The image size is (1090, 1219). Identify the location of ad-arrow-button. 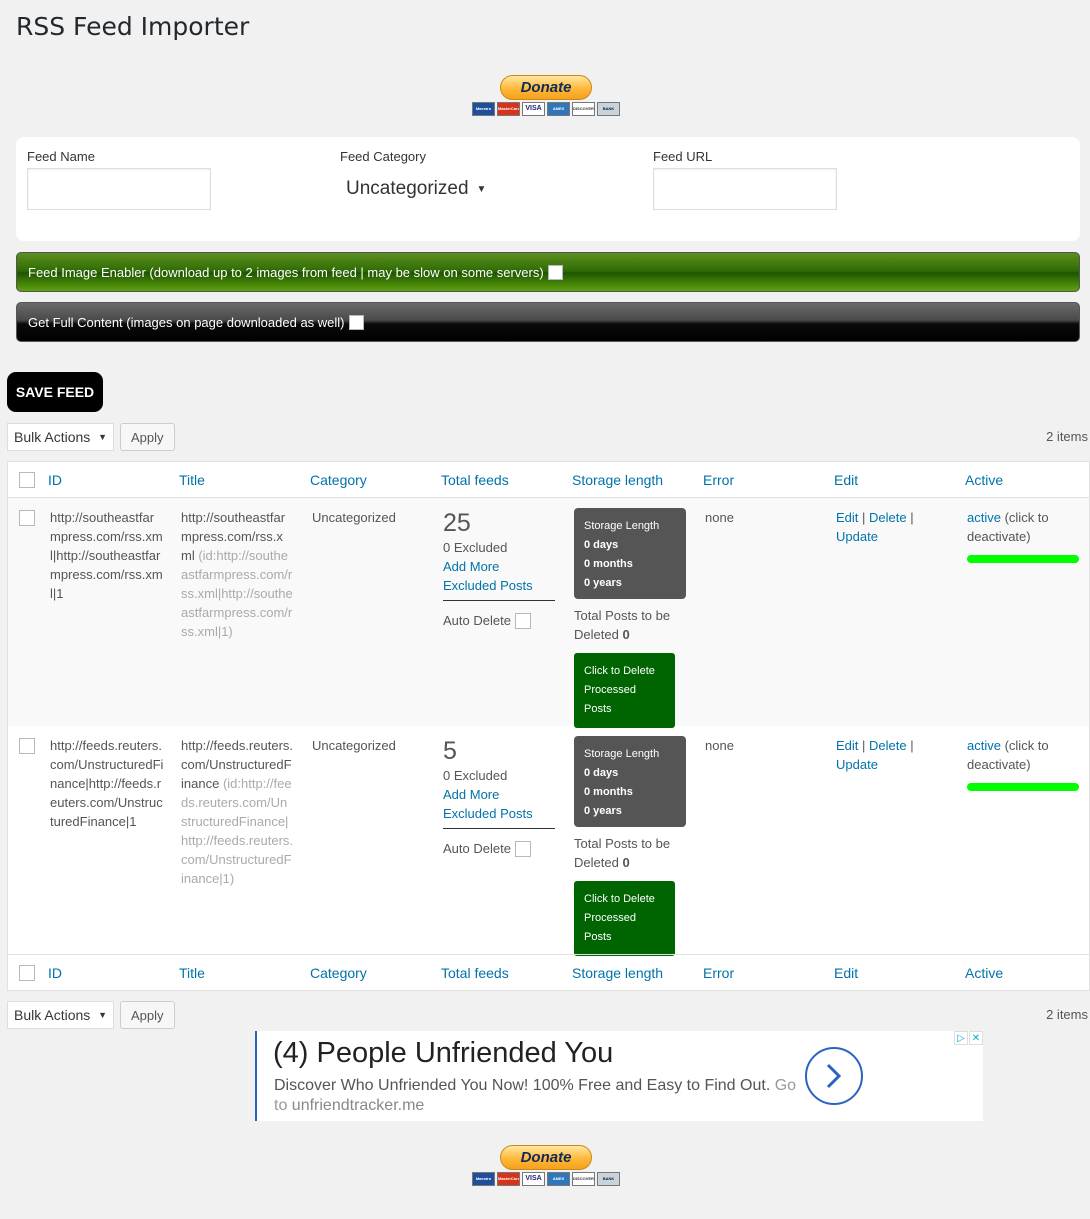
(834, 1076).